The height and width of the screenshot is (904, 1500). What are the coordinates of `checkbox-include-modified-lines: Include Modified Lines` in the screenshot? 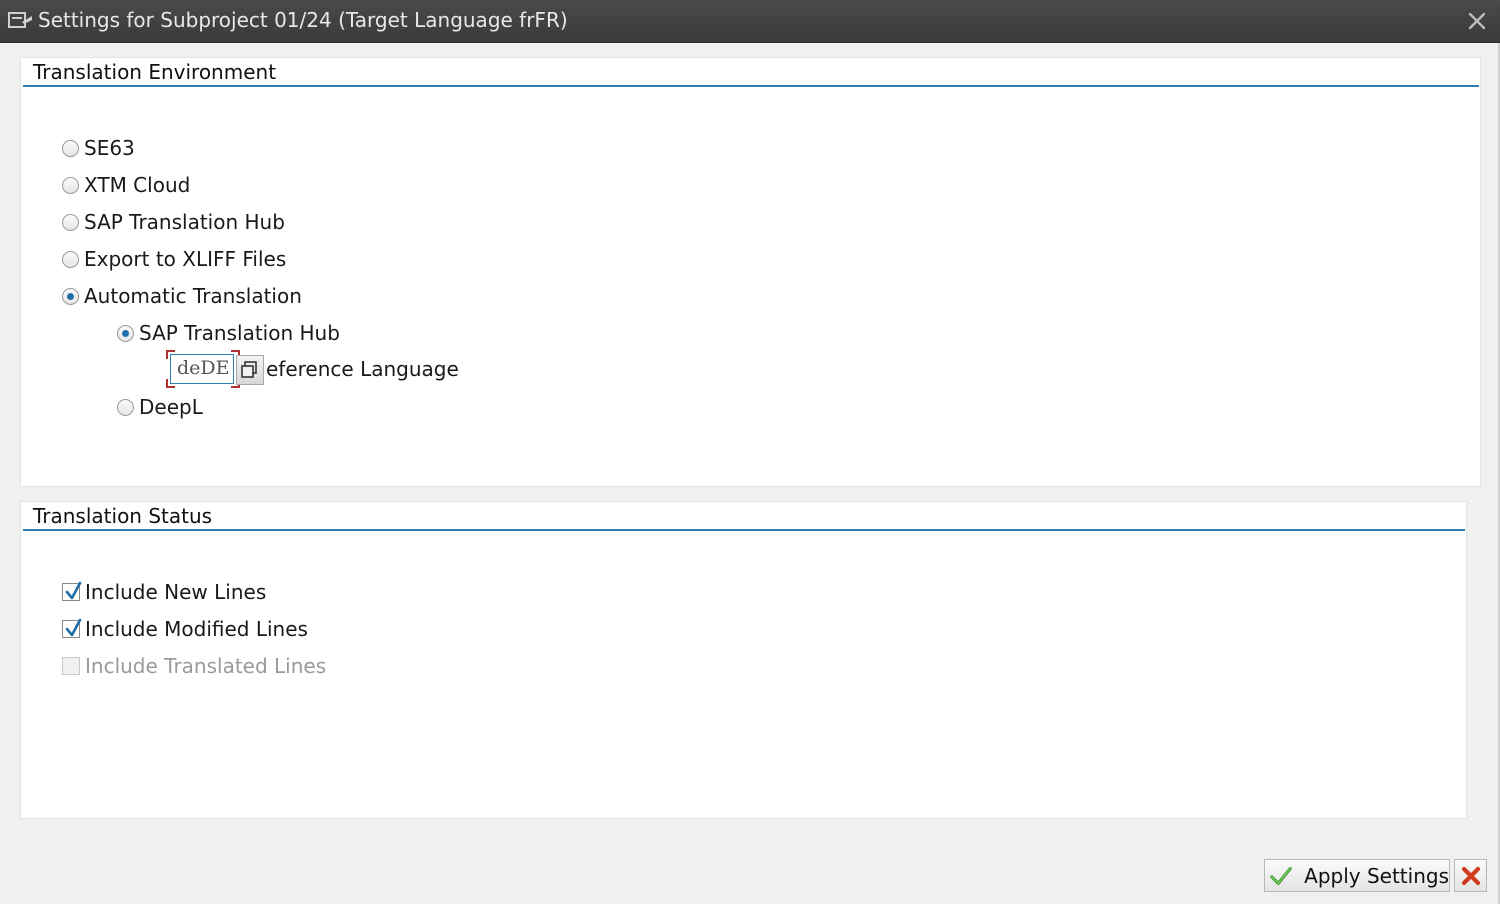 It's located at (185, 629).